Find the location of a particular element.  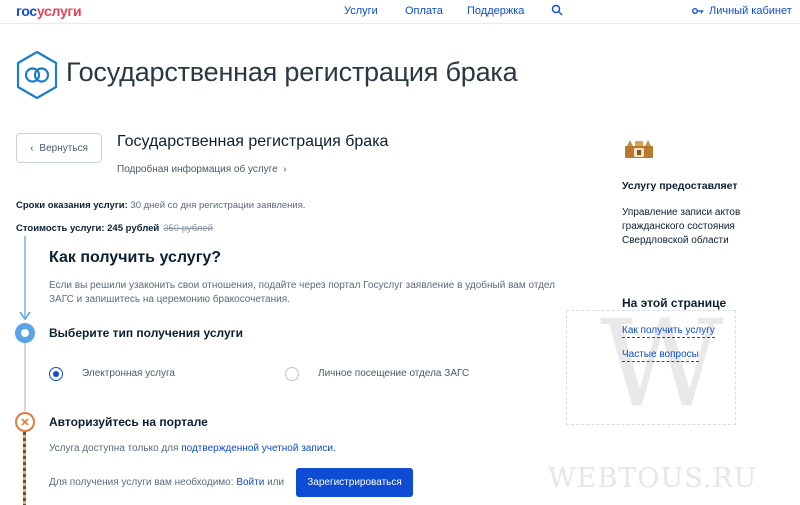

toc-link-how: Как получить услугу is located at coordinates (668, 331).